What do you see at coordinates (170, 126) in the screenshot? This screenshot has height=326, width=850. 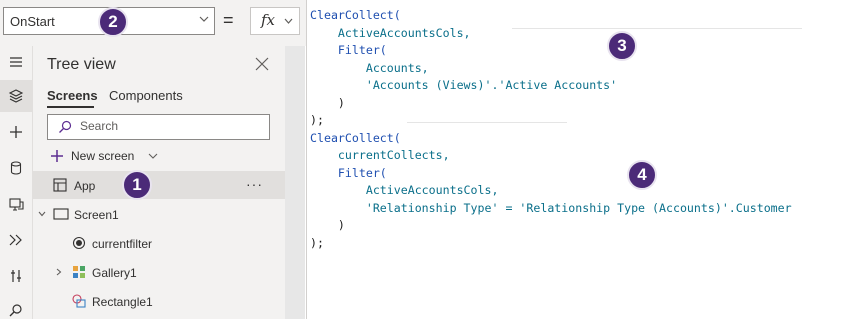 I see `search-input` at bounding box center [170, 126].